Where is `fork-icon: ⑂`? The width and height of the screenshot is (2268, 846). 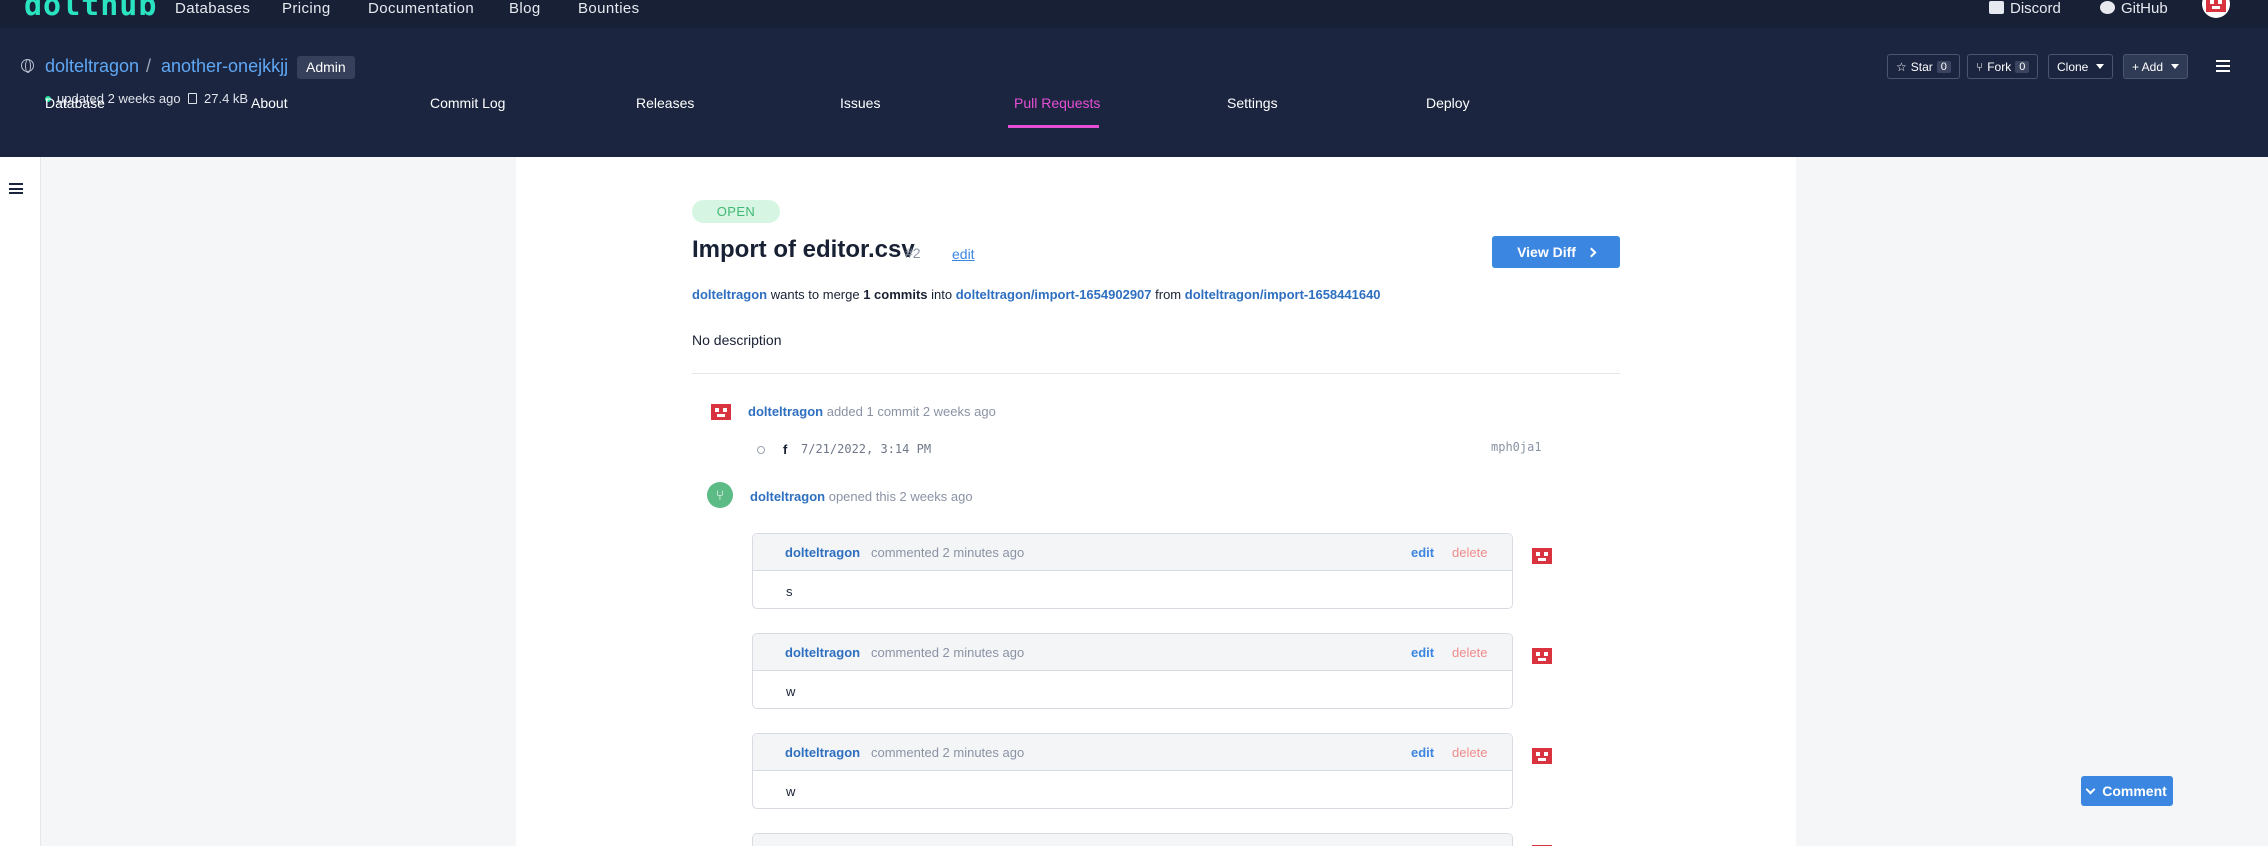 fork-icon: ⑂ is located at coordinates (1980, 66).